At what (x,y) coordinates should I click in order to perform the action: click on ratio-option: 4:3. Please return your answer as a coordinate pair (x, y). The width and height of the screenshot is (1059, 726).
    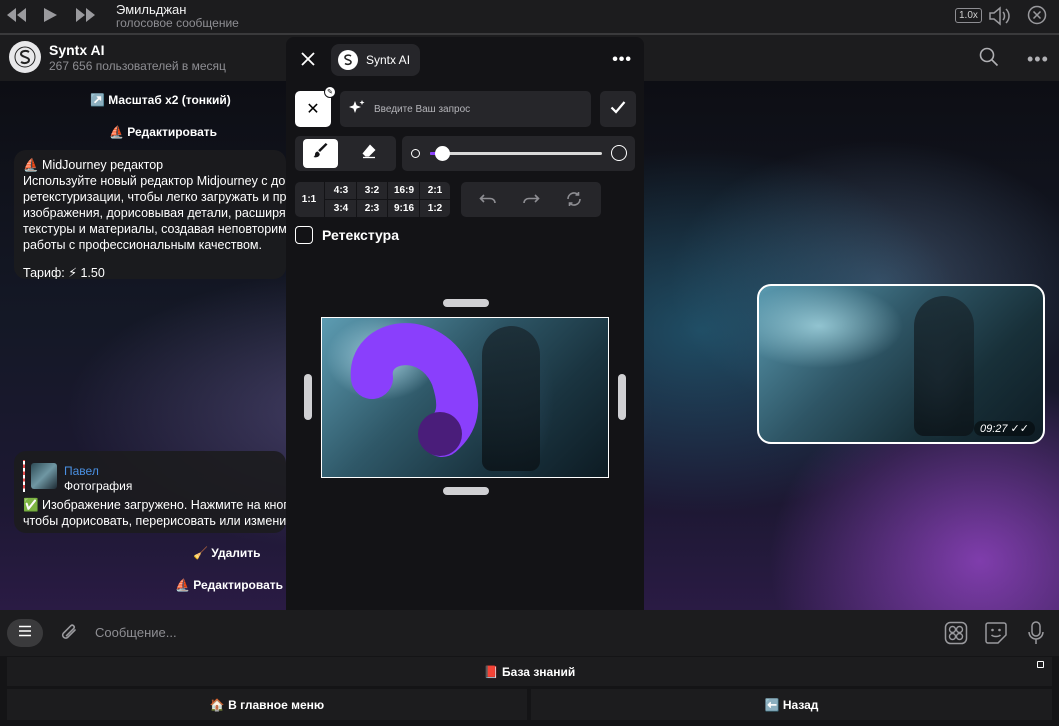
    Looking at the image, I should click on (341, 190).